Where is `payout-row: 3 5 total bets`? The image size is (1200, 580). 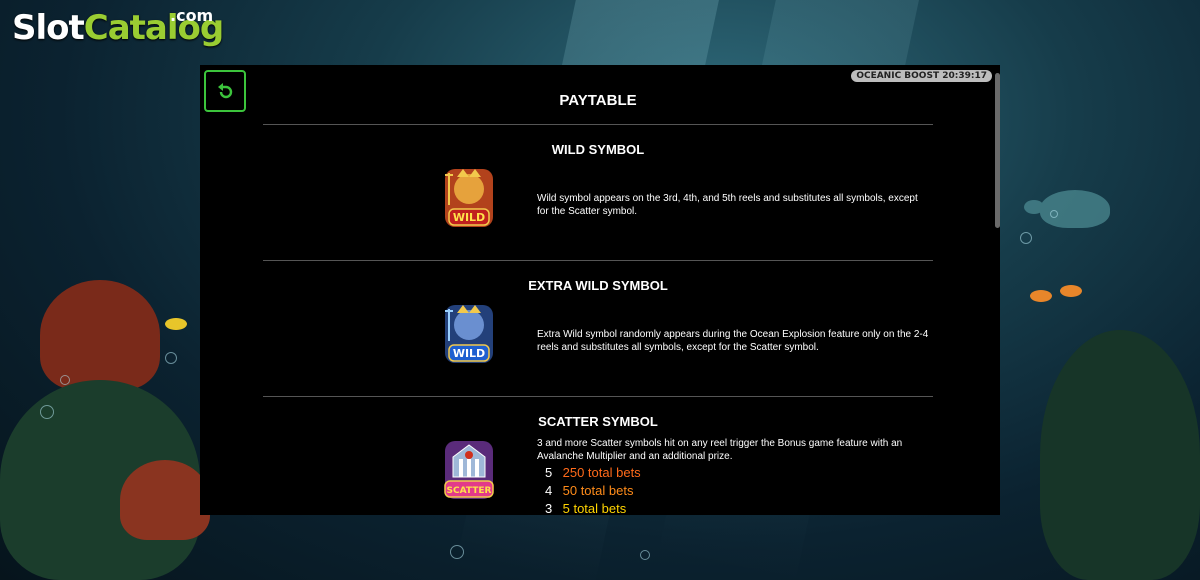 payout-row: 3 5 total bets is located at coordinates (585, 508).